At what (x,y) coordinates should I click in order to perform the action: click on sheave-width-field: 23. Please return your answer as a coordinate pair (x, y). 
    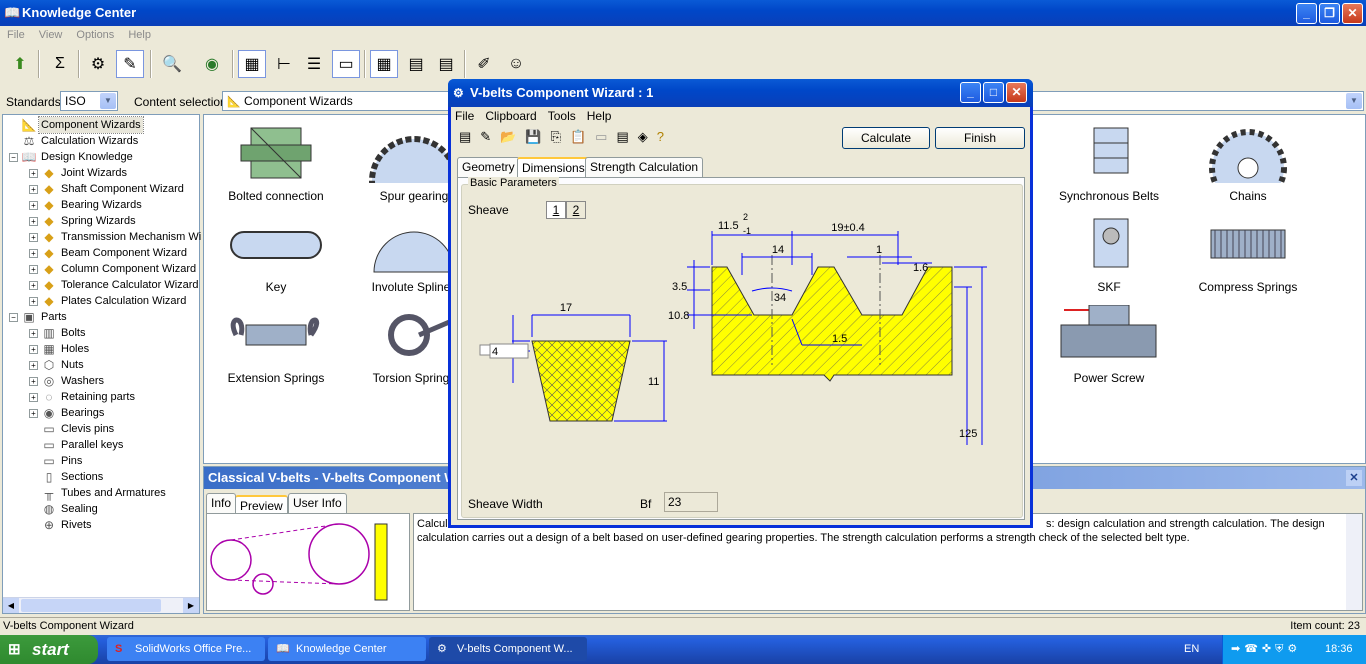
    Looking at the image, I should click on (691, 502).